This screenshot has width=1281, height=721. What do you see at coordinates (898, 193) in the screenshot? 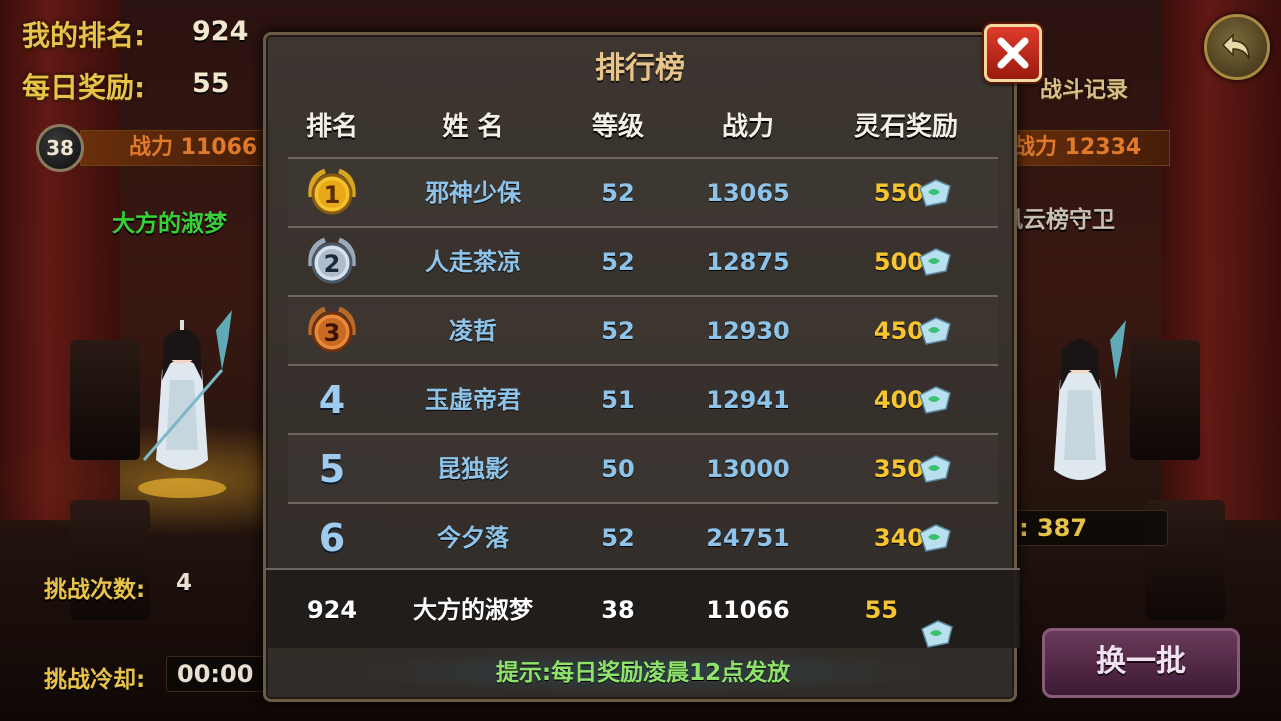
I see `row-reward: 550` at bounding box center [898, 193].